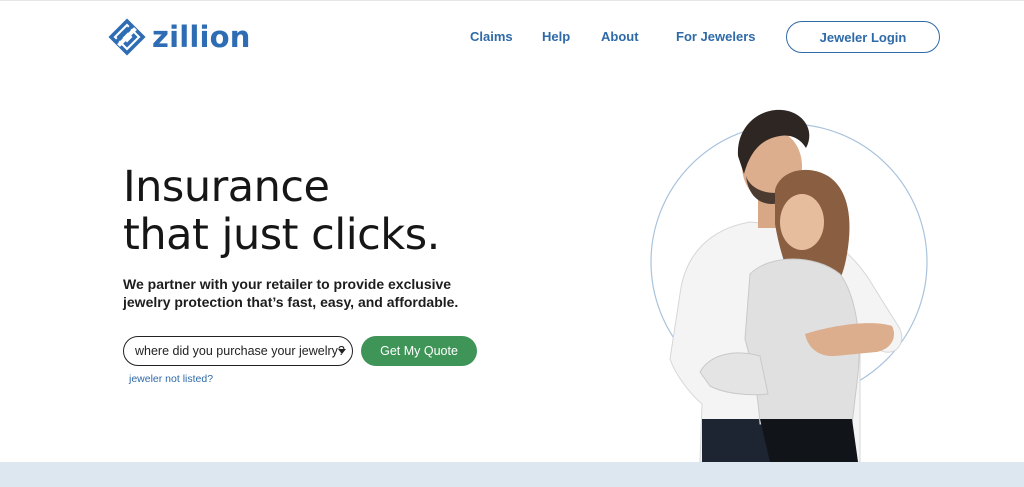  What do you see at coordinates (127, 37) in the screenshot?
I see `zillion-logo-mark-icon` at bounding box center [127, 37].